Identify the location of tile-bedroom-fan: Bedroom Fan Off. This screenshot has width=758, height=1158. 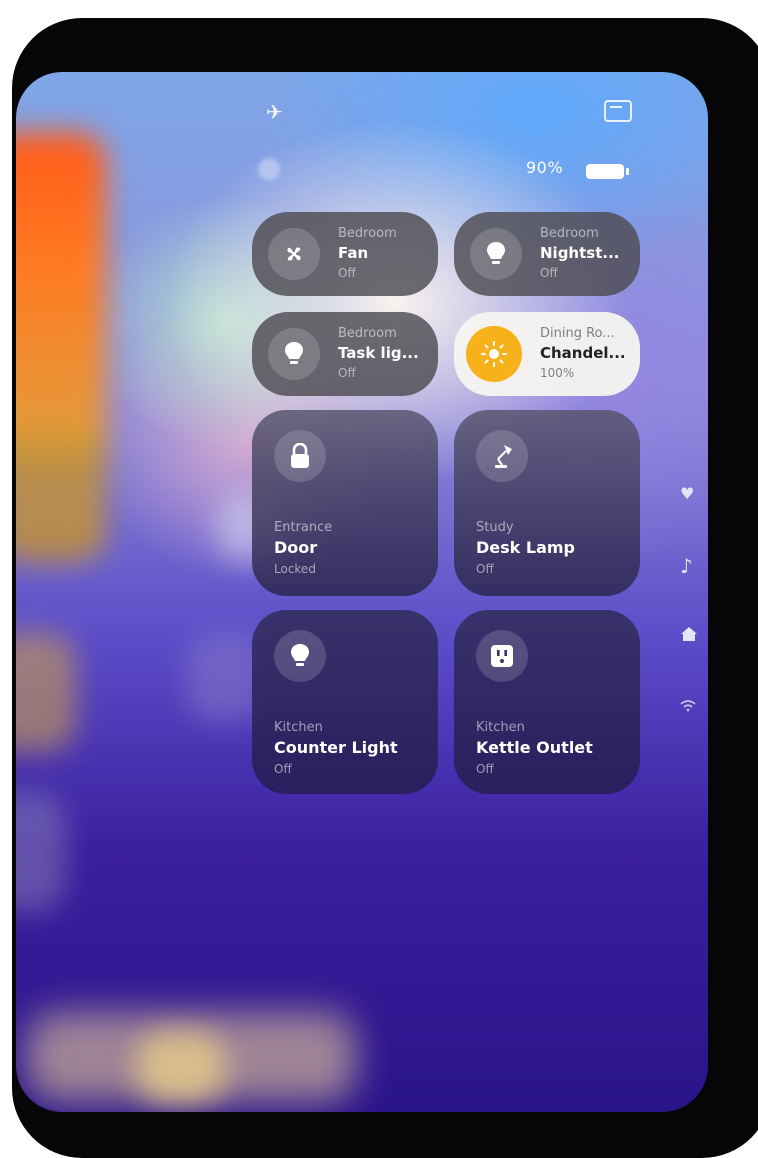
(345, 254).